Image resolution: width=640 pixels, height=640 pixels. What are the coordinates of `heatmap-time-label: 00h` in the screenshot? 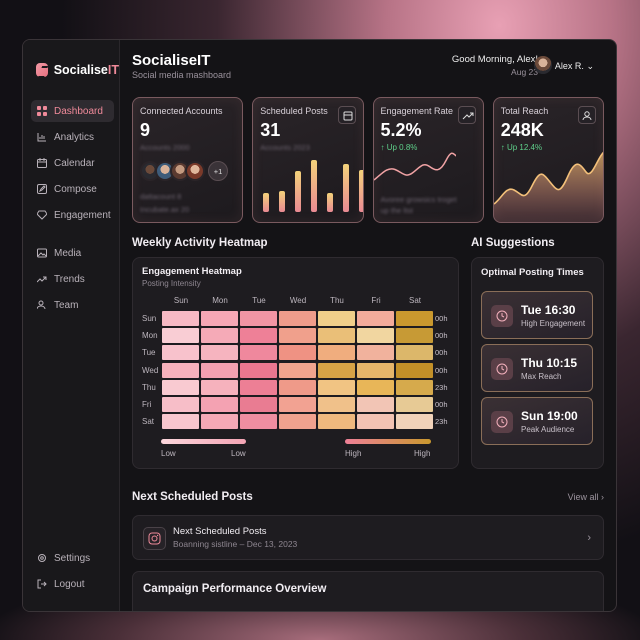 It's located at (441, 370).